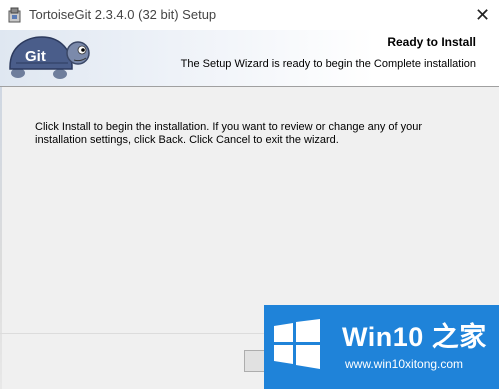 This screenshot has height=389, width=499. I want to click on window-title: TortoiseGit 2.3.4.0 (32 bit) Setup, so click(123, 14).